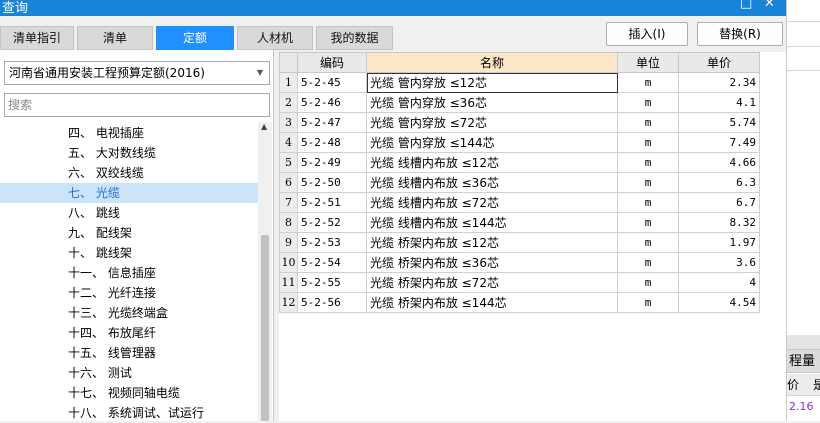  I want to click on cell-name: 光缆 管内穿放 ≤36芯, so click(492, 102).